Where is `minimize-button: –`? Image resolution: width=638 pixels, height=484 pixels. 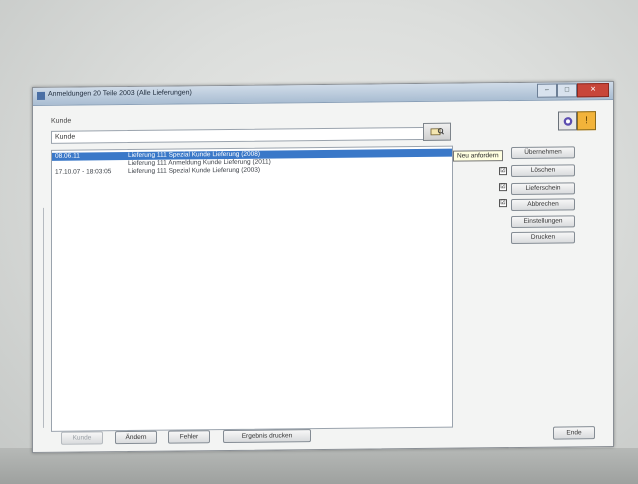
minimize-button: – is located at coordinates (547, 90).